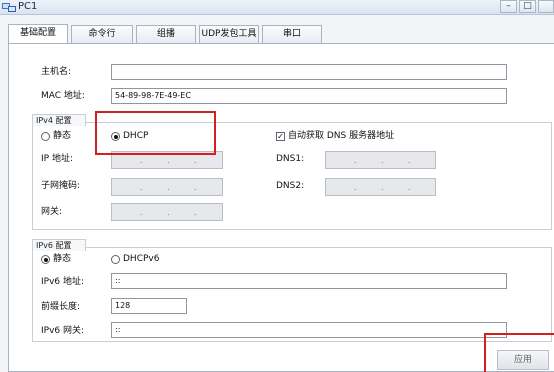  What do you see at coordinates (155, 133) in the screenshot?
I see `dhcp-highlight-box` at bounding box center [155, 133].